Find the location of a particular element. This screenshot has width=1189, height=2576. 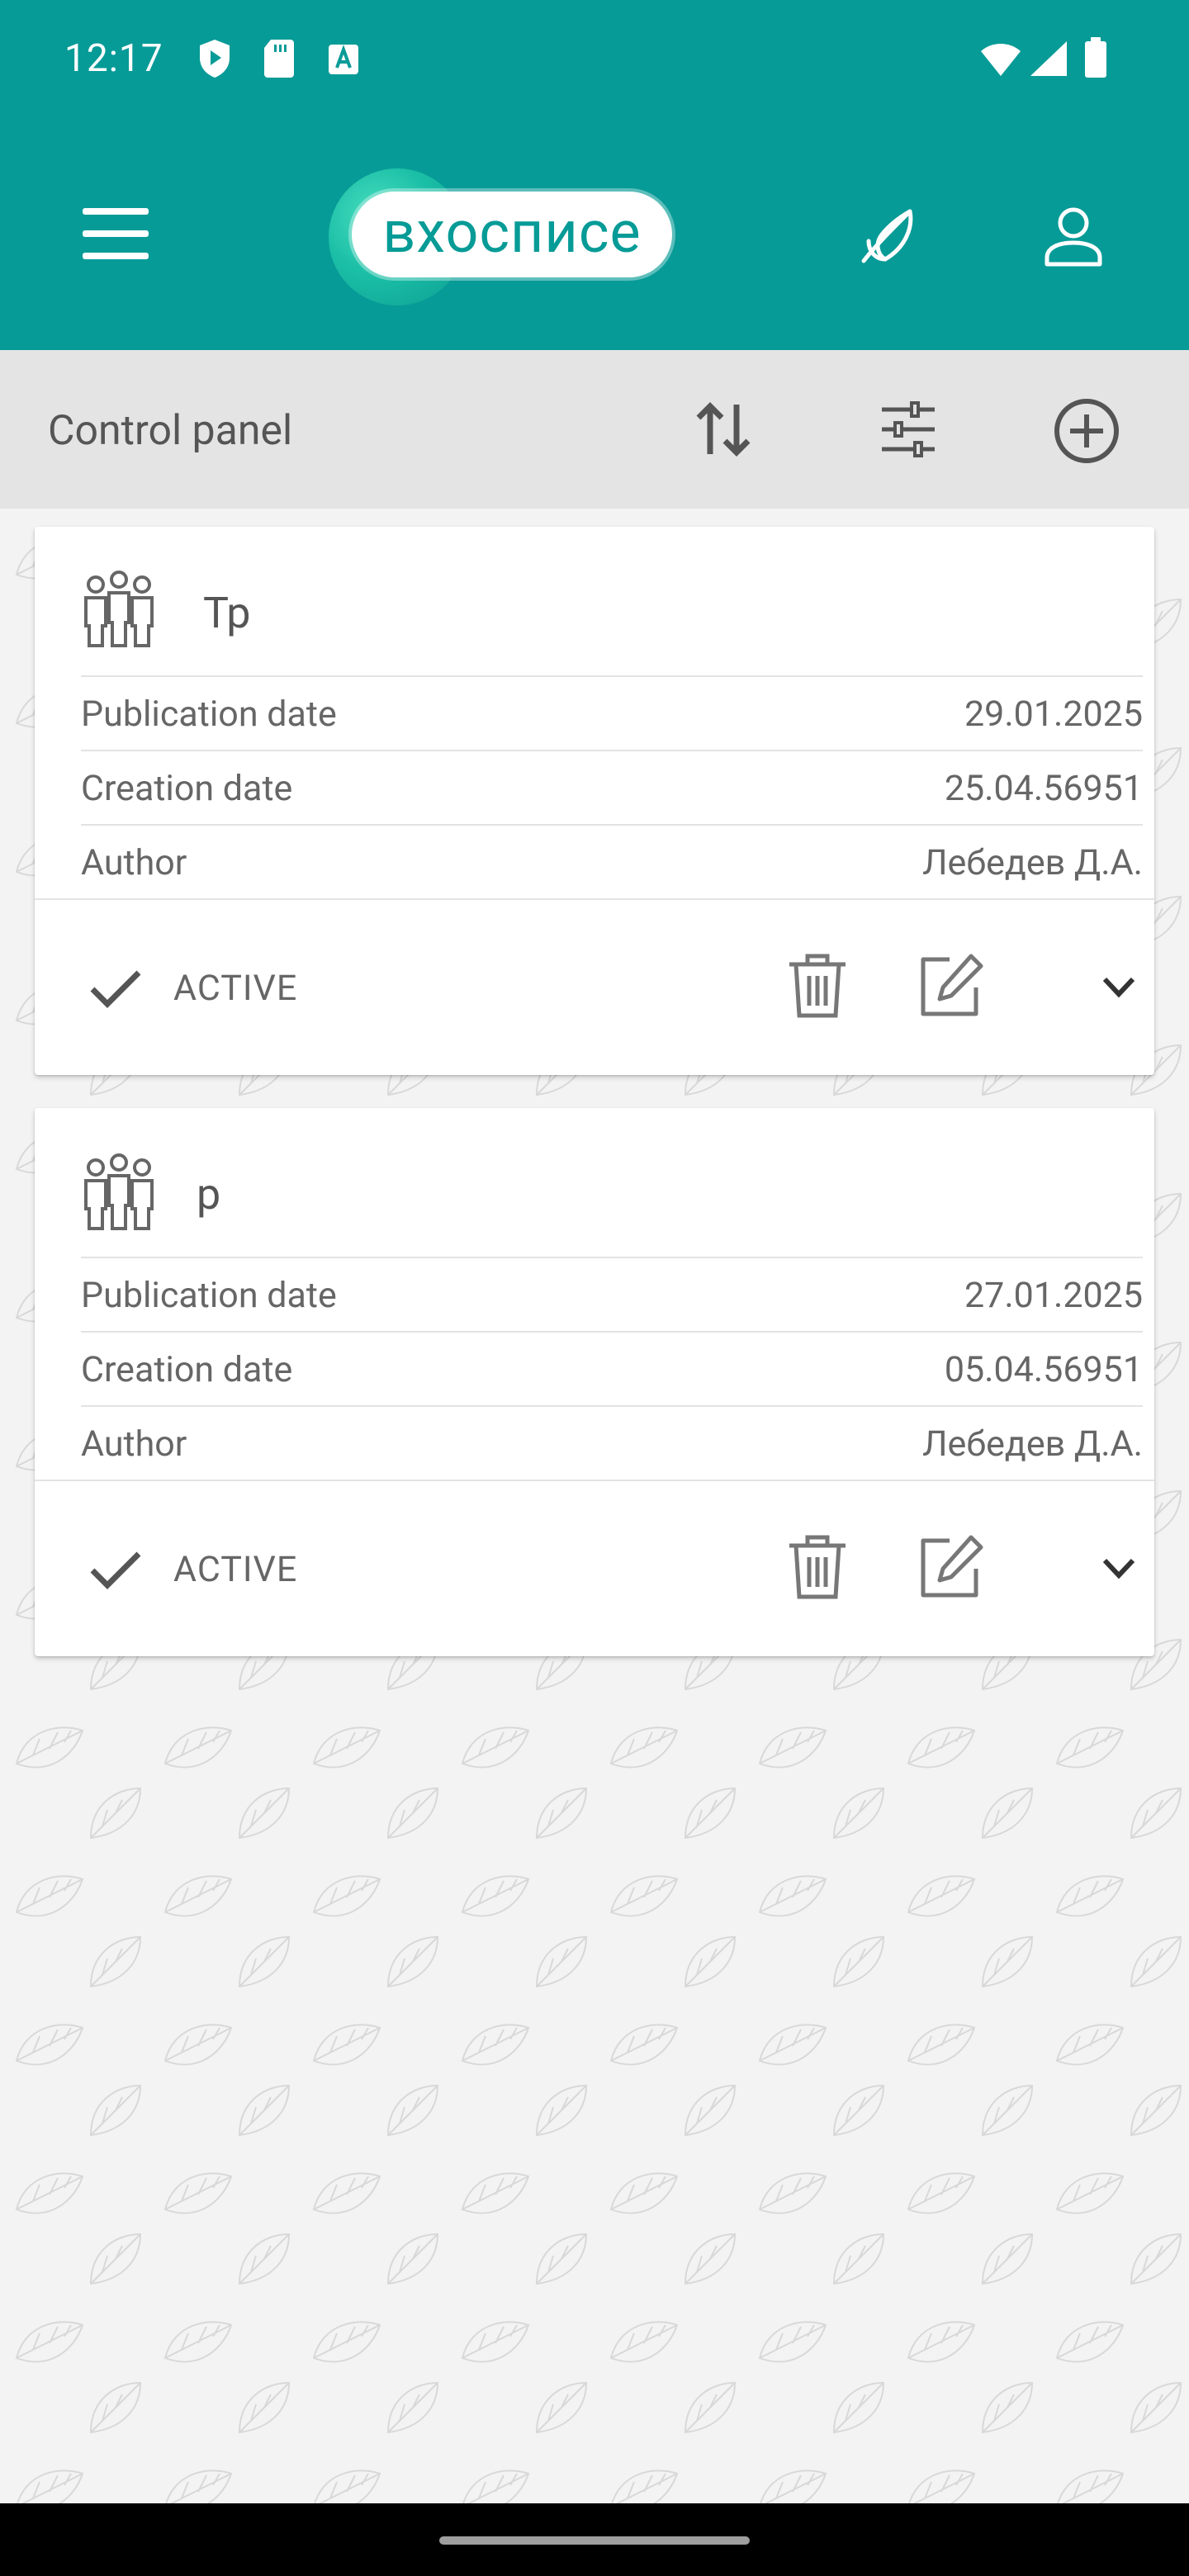

app-logo: вхосписе is located at coordinates (510, 236).